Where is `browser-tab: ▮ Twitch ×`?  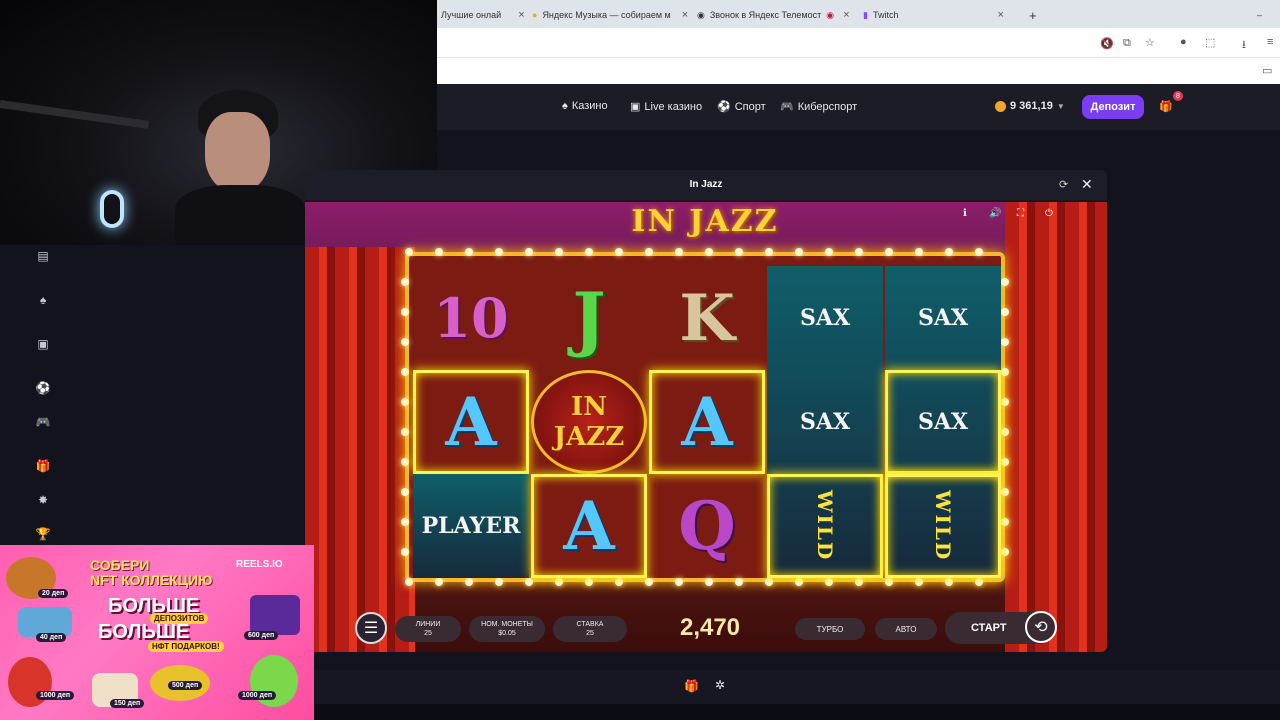
browser-tab: ▮ Twitch × is located at coordinates (933, 15).